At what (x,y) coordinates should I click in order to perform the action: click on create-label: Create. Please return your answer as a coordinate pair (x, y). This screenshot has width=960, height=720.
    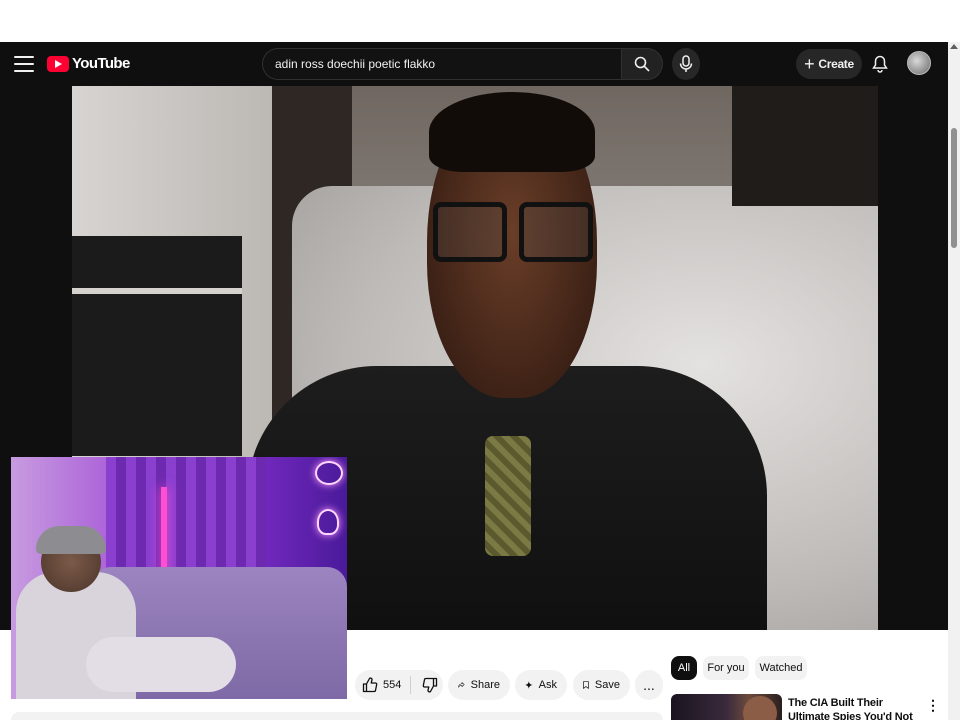
    Looking at the image, I should click on (836, 64).